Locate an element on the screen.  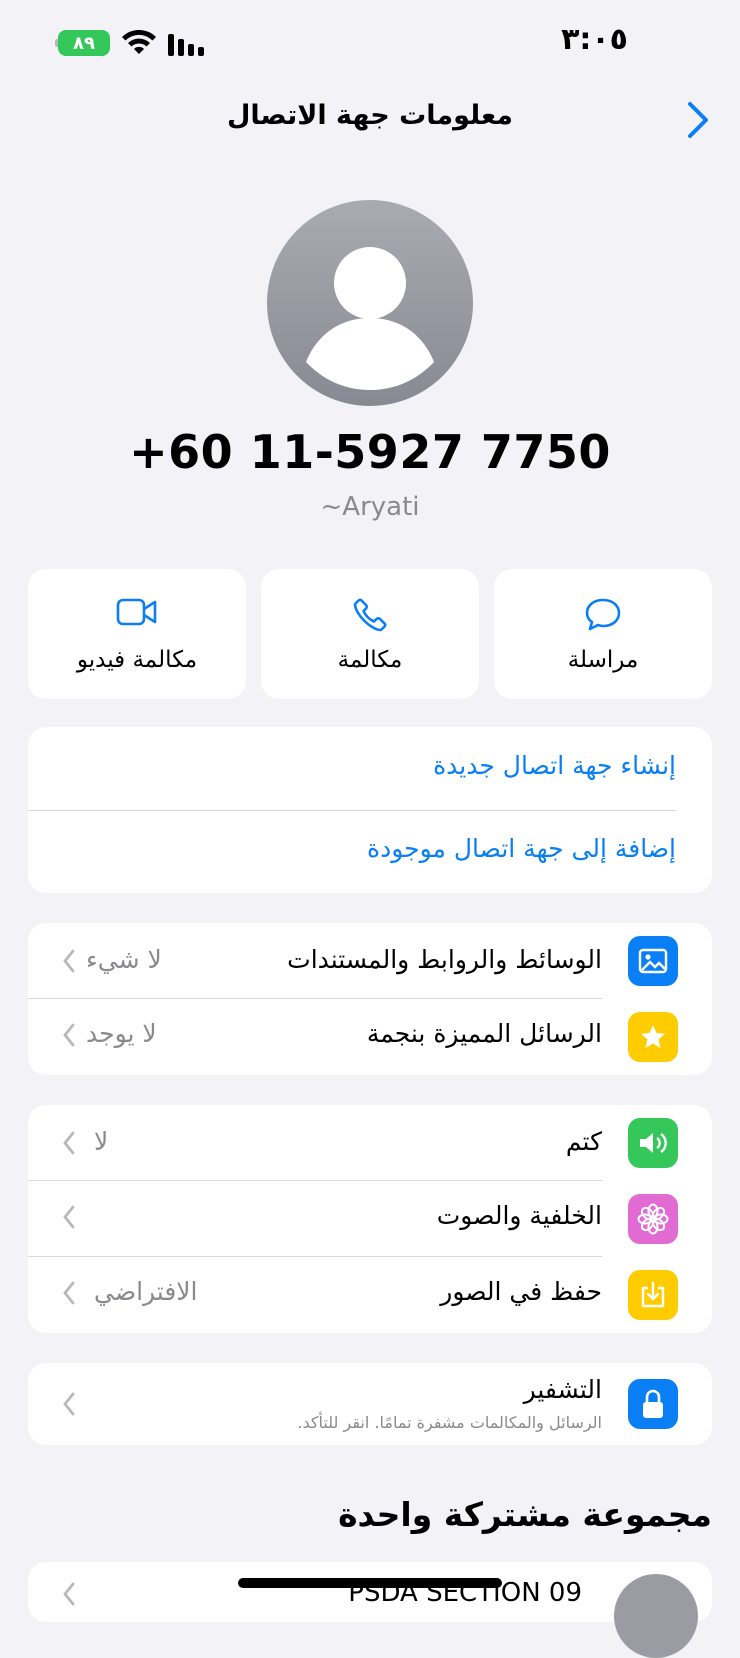
page-title: معلومات جهة الاتصال is located at coordinates (370, 115).